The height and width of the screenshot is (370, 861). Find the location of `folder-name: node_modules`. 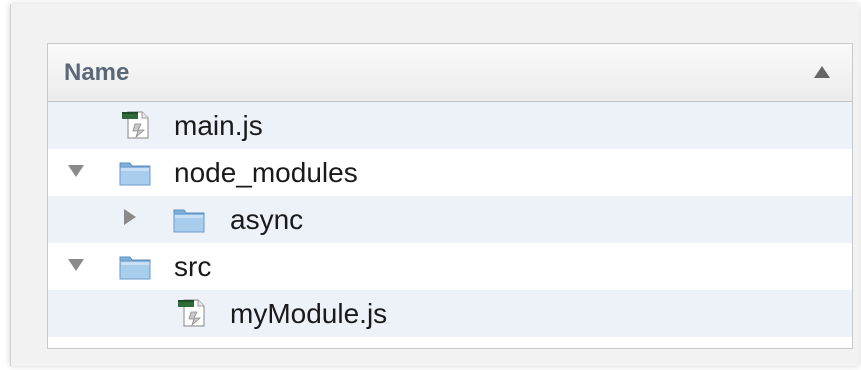

folder-name: node_modules is located at coordinates (266, 172).